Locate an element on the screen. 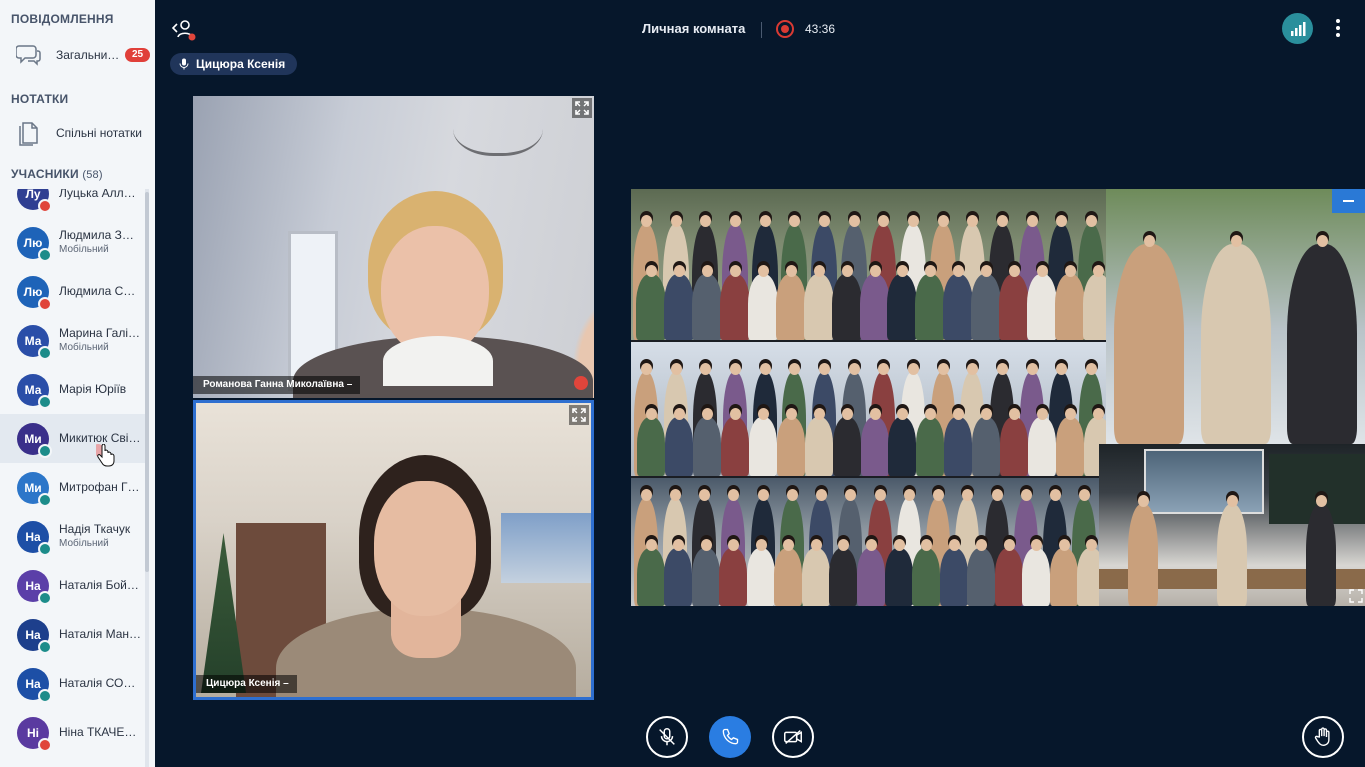 Image resolution: width=1365 pixels, height=767 pixels. signal-bars-icon is located at coordinates (1298, 29).